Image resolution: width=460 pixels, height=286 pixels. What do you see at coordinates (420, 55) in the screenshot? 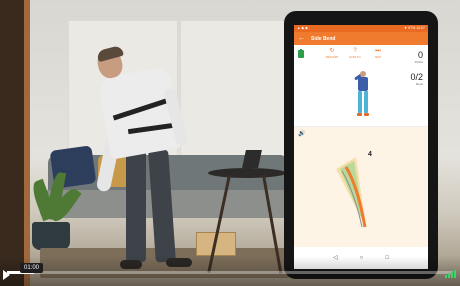
I see `points-value: 0` at bounding box center [420, 55].